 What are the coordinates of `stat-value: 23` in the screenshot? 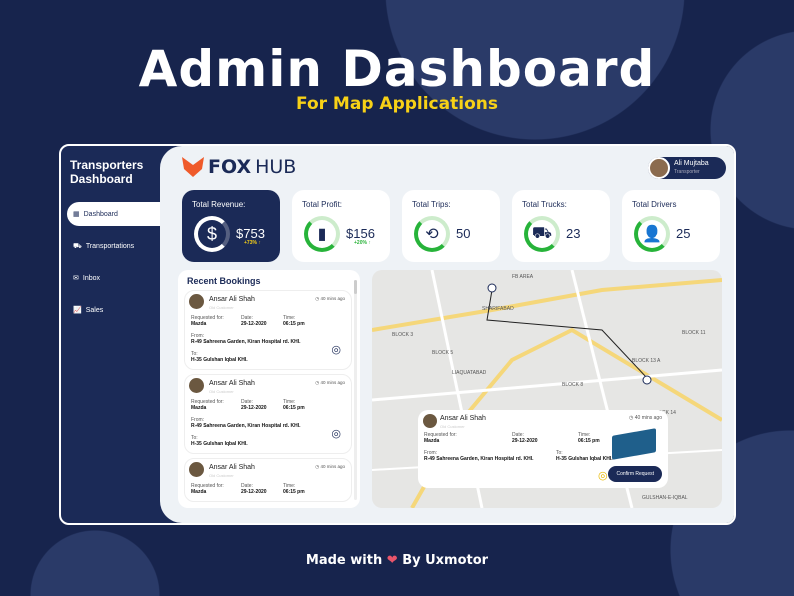 It's located at (573, 233).